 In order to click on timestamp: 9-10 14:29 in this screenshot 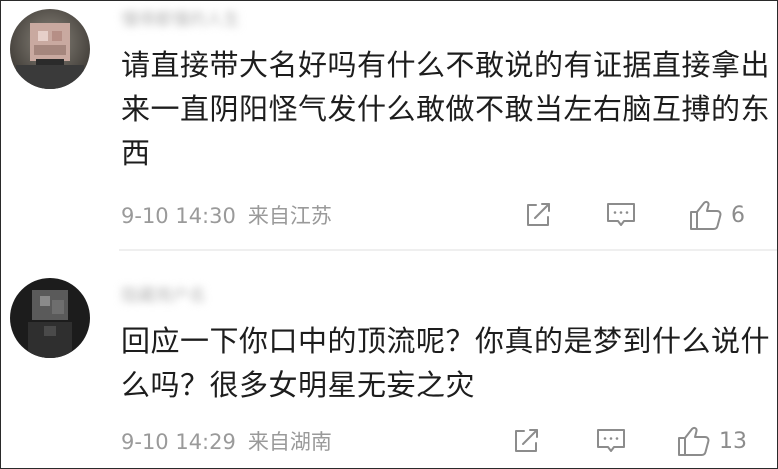, I will do `click(178, 442)`.